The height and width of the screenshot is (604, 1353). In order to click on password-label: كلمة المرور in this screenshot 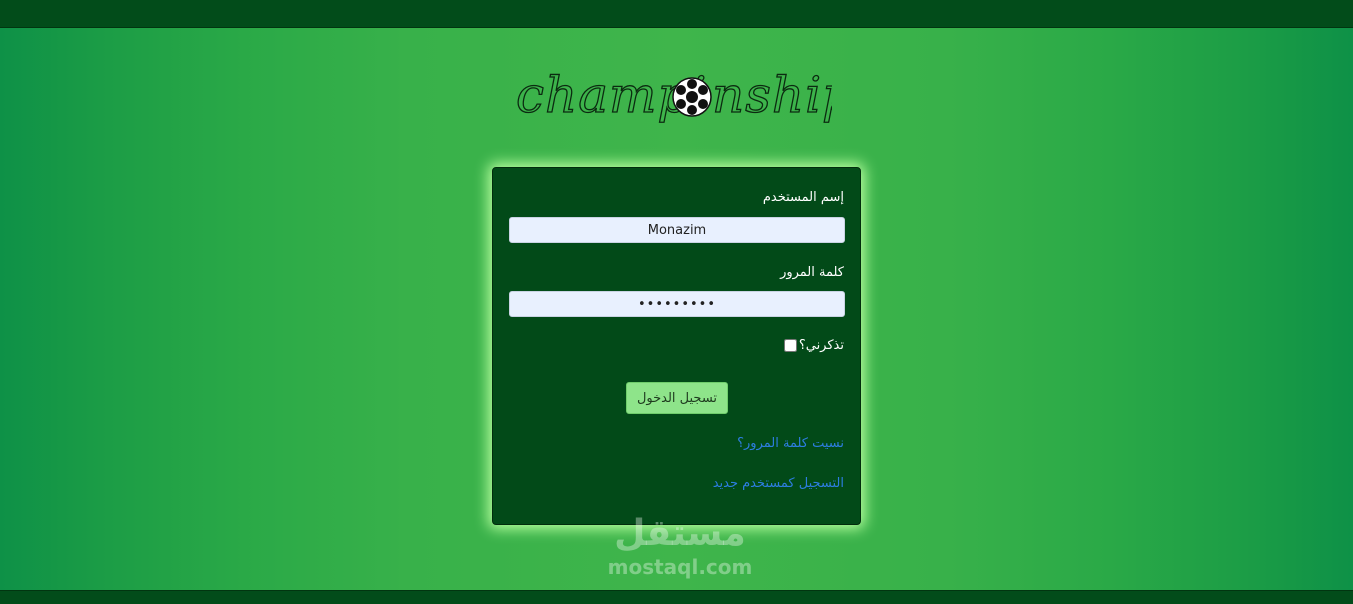, I will do `click(812, 272)`.